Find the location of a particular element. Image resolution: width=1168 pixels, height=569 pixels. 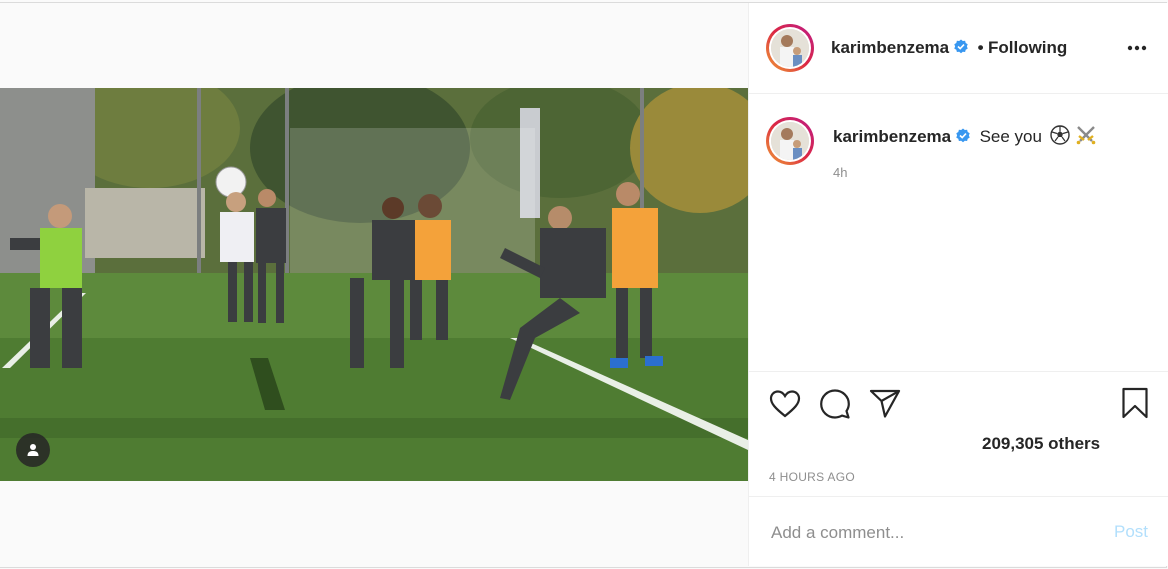

comment-bar: Post is located at coordinates (958, 531).